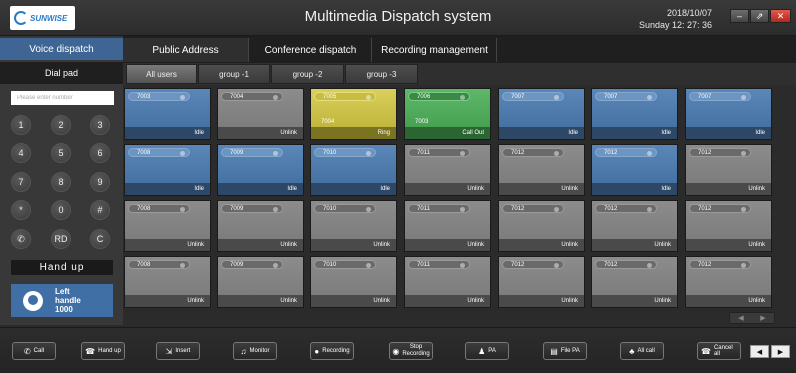 Image resolution: width=796 pixels, height=373 pixels. Describe the element at coordinates (100, 125) in the screenshot. I see `key-3: 3` at that location.